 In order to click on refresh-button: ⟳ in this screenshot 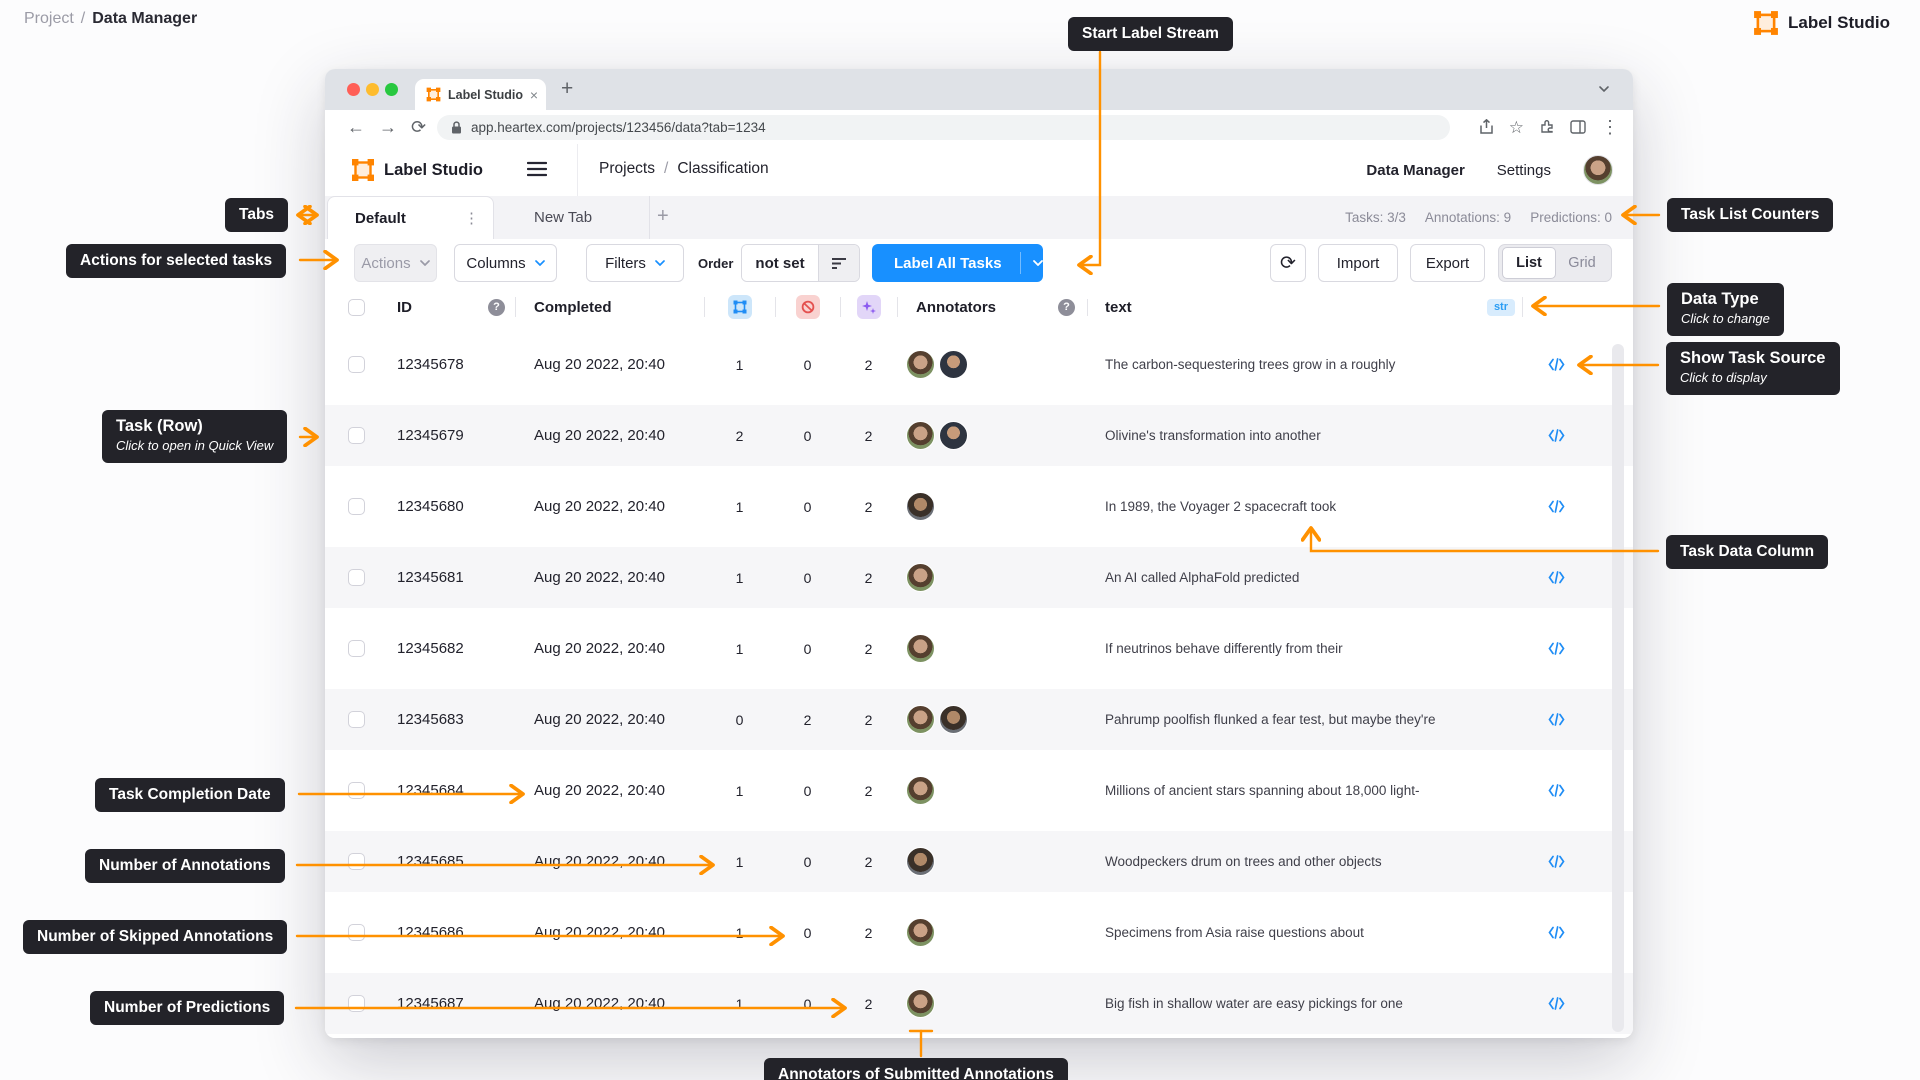, I will do `click(1288, 263)`.